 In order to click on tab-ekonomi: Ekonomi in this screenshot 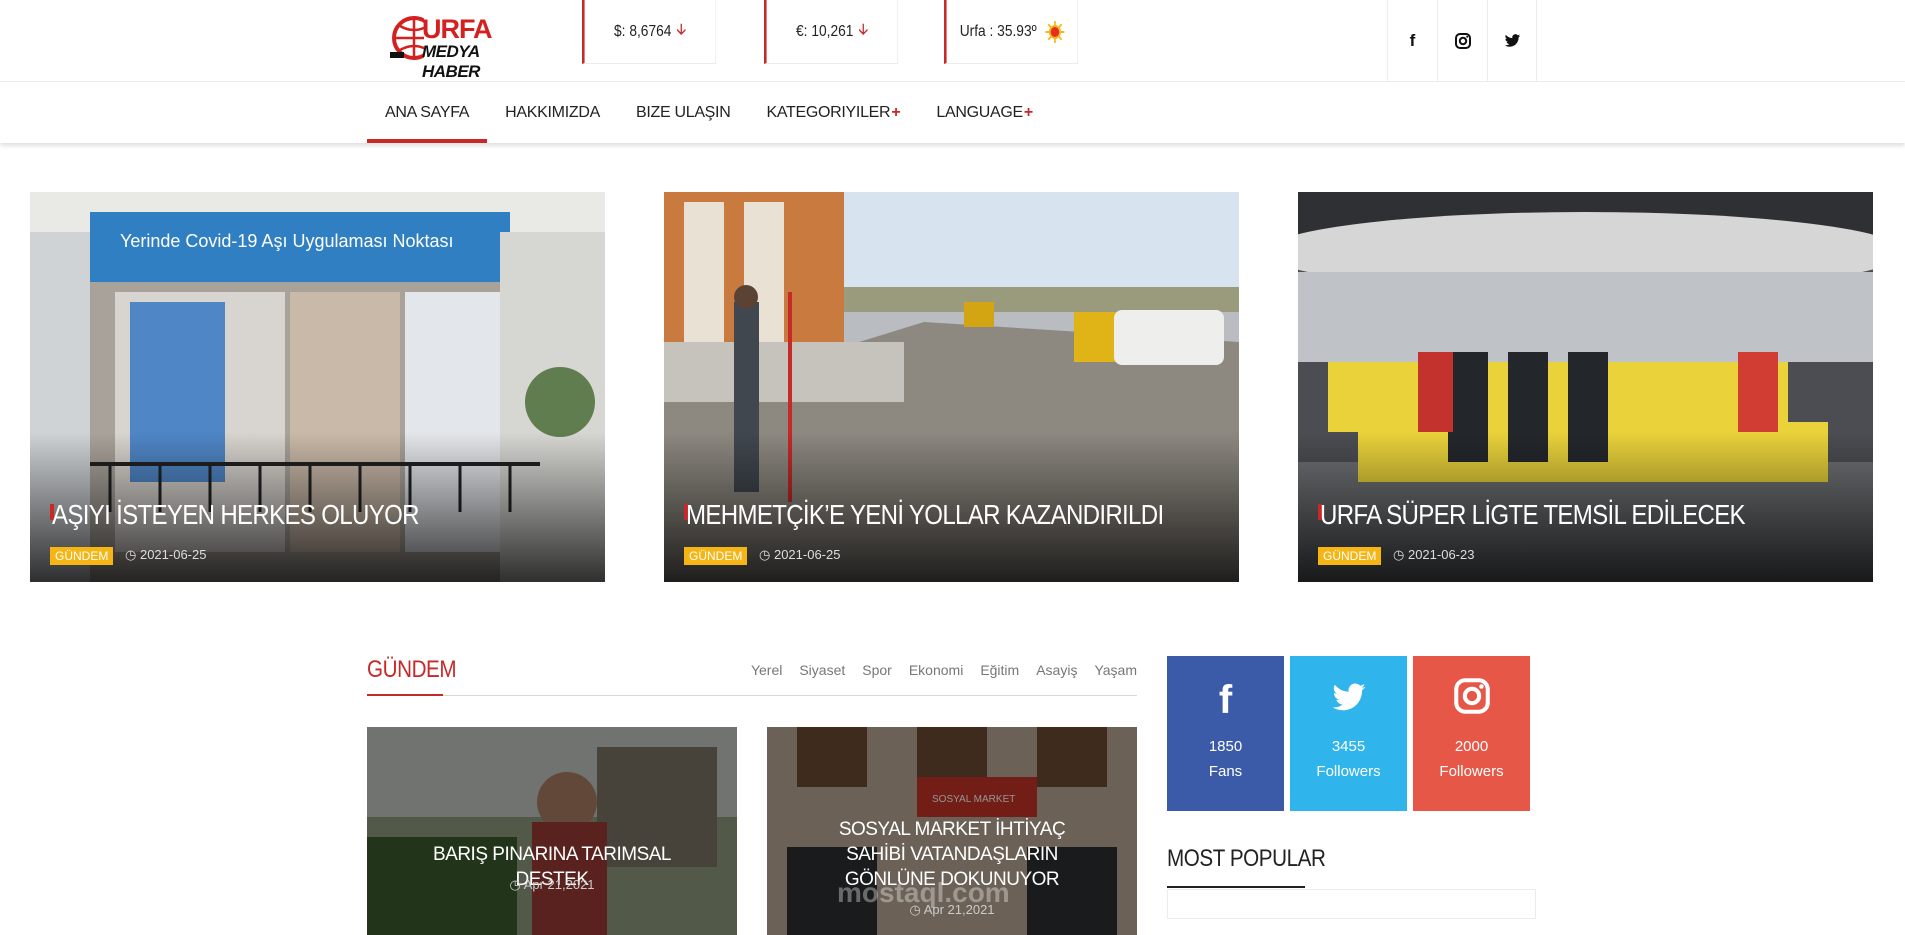, I will do `click(936, 670)`.